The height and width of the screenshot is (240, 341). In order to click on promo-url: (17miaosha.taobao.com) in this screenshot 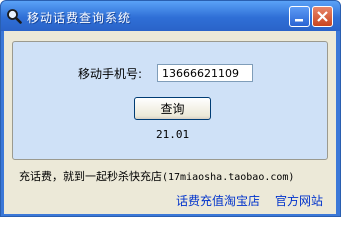, I will do `click(228, 177)`.